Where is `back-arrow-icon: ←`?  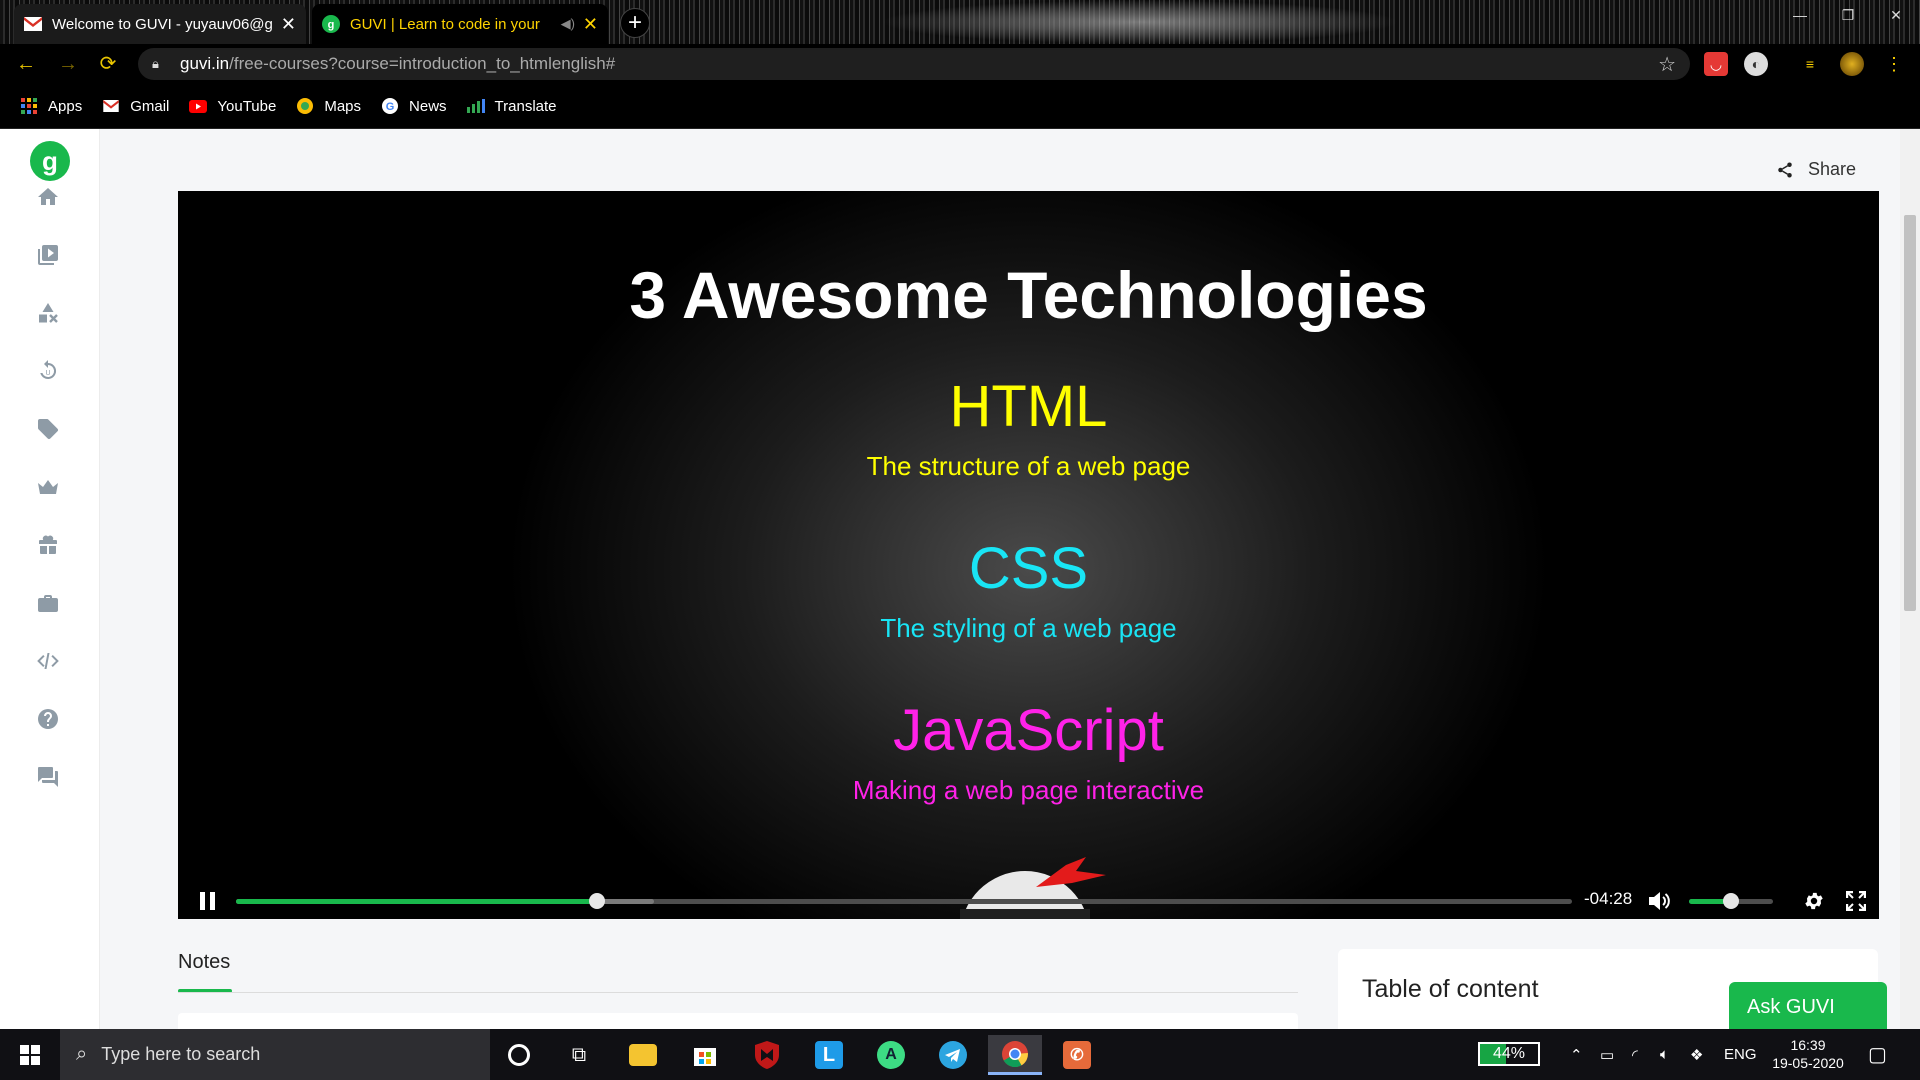 back-arrow-icon: ← is located at coordinates (26, 64).